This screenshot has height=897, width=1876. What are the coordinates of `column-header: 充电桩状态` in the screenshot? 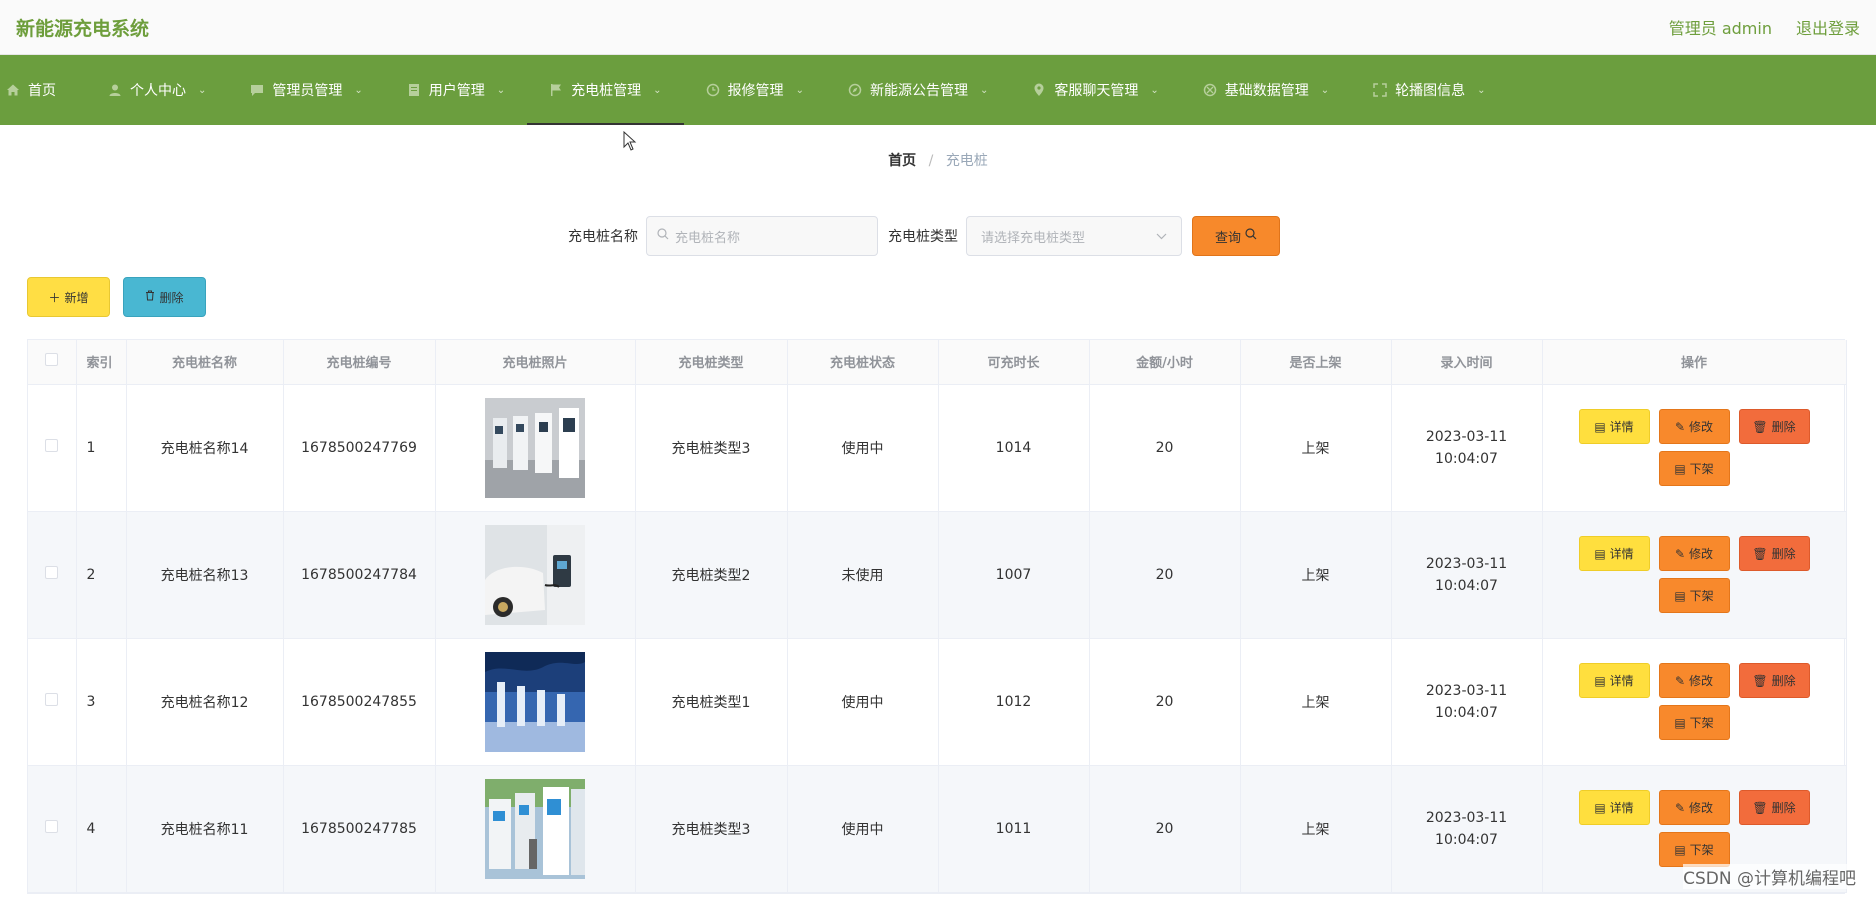 It's located at (863, 362).